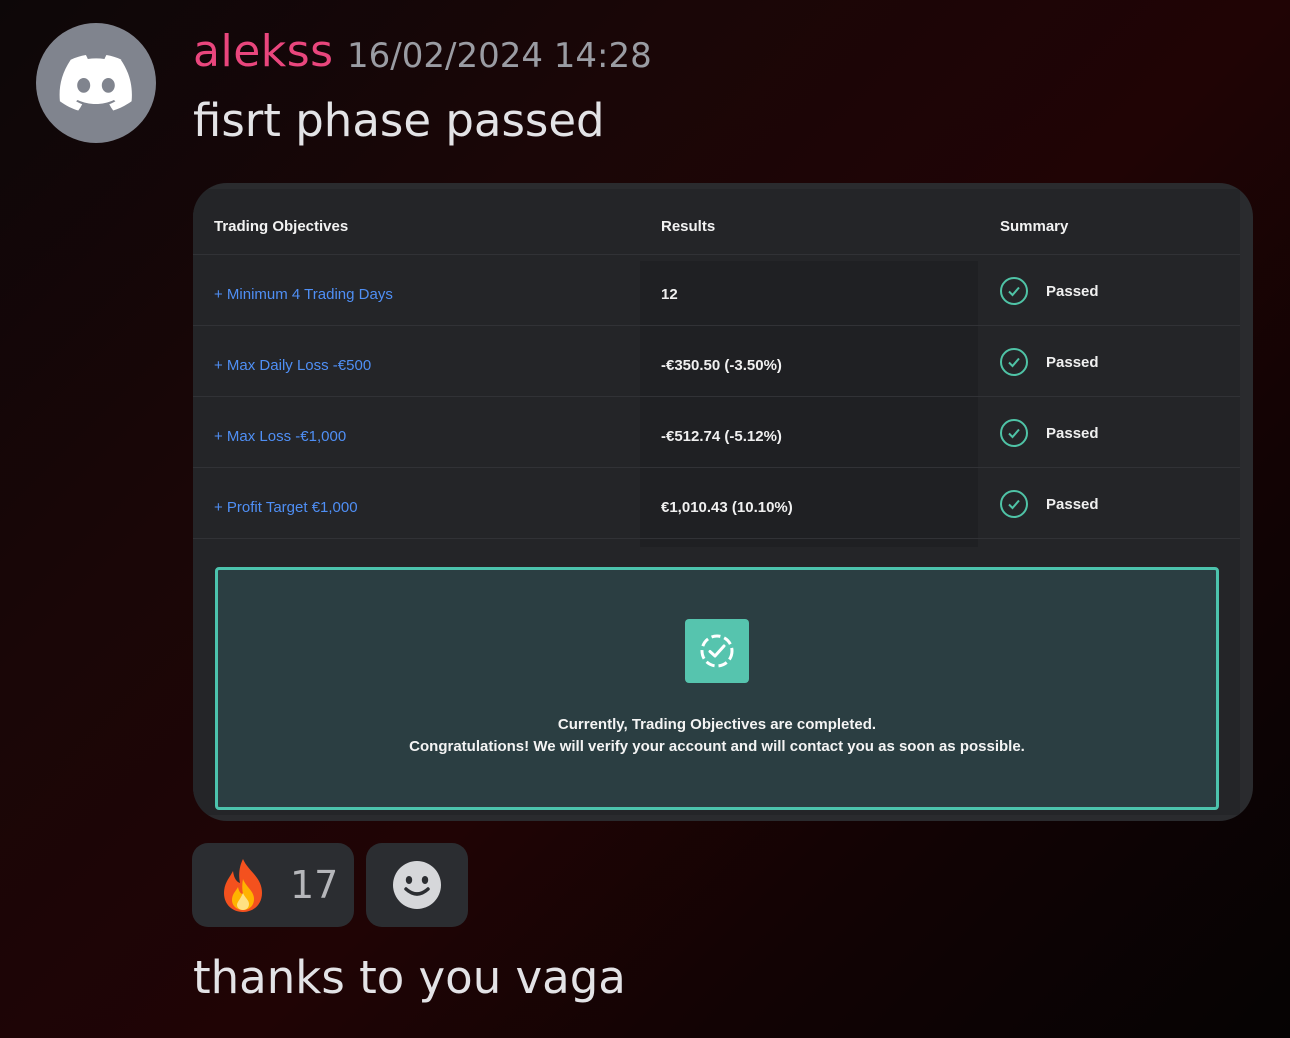 This screenshot has width=1290, height=1038. I want to click on message-text-2: thanks to you vaga, so click(409, 977).